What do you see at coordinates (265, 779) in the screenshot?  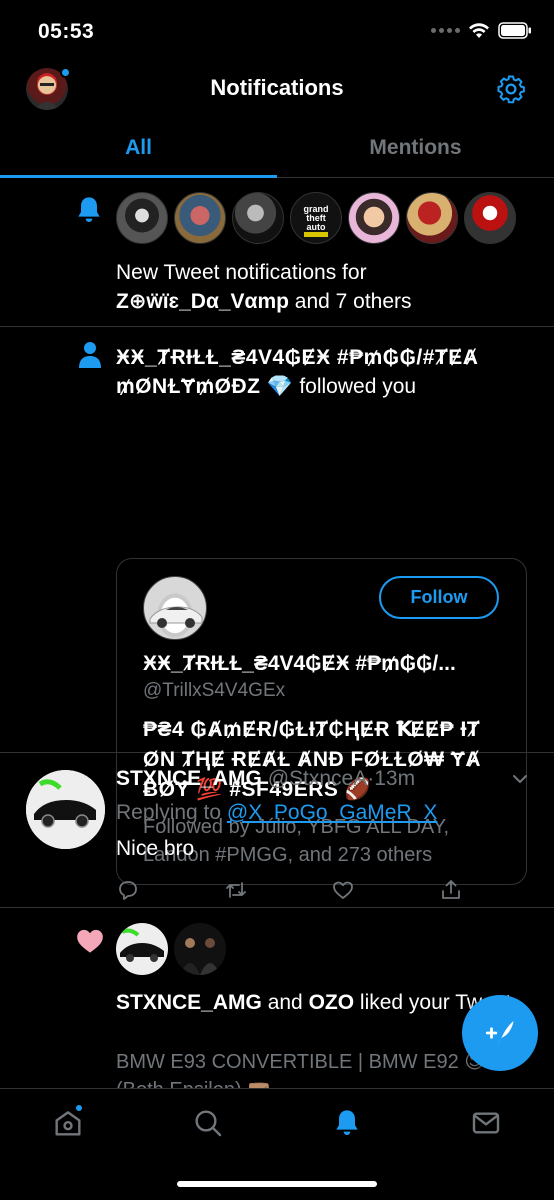 I see `tweet-header: STXNCE_AMG @StxnceA·13m` at bounding box center [265, 779].